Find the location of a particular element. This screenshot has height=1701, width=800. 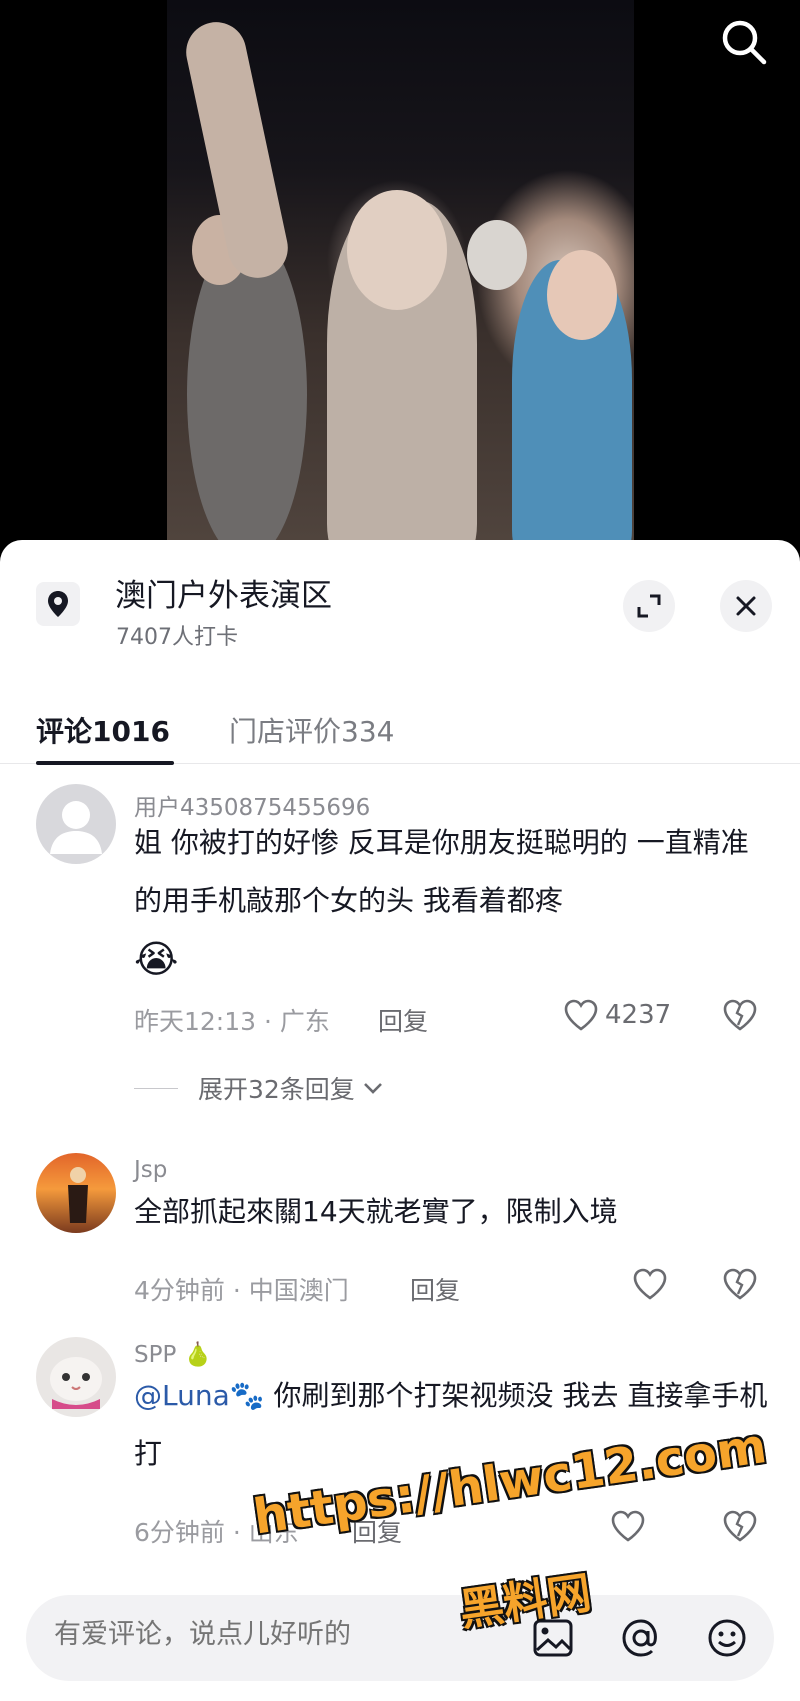

crowd-face-back is located at coordinates (497, 255).